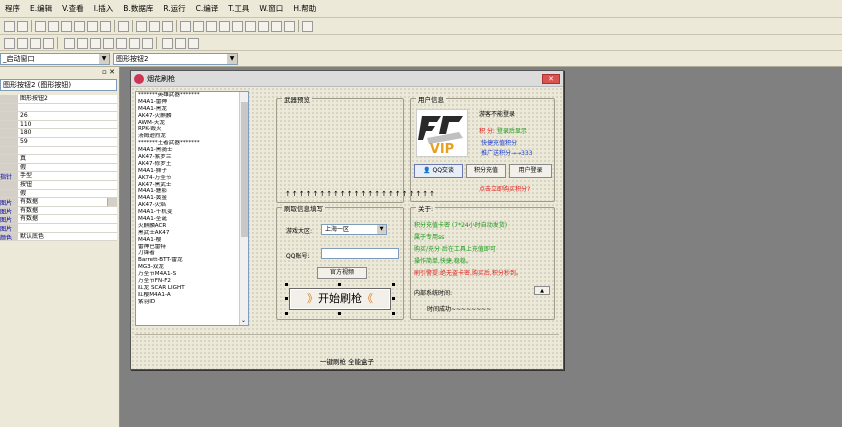  I want to click on save-all-icon, so click(22, 26).